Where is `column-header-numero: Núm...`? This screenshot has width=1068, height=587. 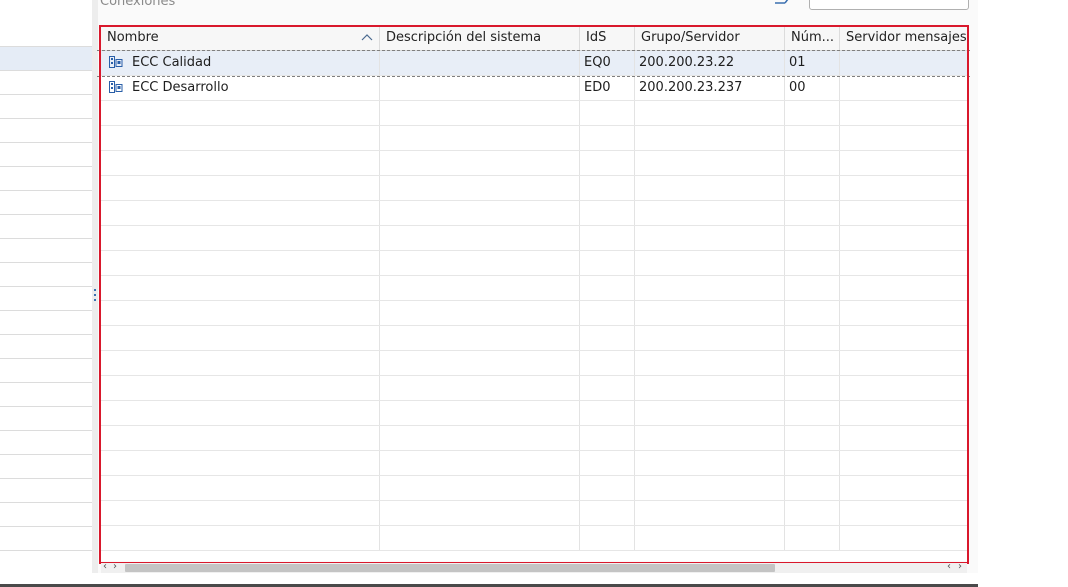 column-header-numero: Núm... is located at coordinates (812, 38).